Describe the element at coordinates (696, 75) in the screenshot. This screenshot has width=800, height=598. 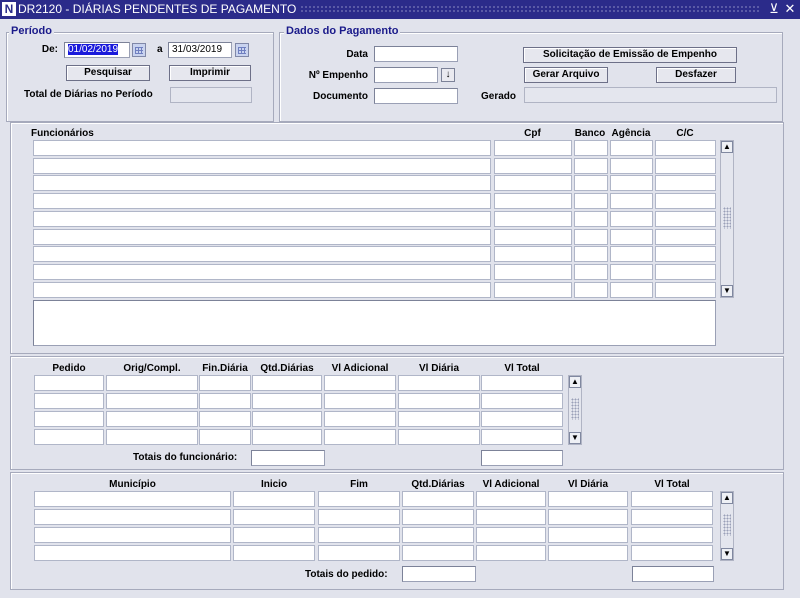
I see `desfazer-button: Desfazer` at that location.